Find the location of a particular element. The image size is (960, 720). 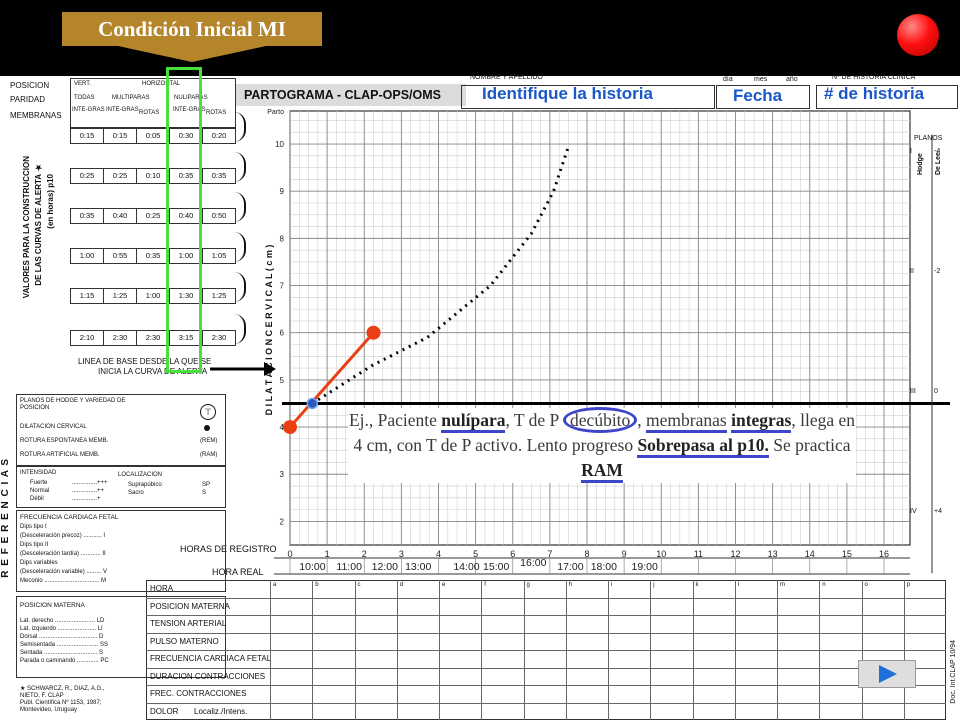

caption-ram: RAM is located at coordinates (602, 471).